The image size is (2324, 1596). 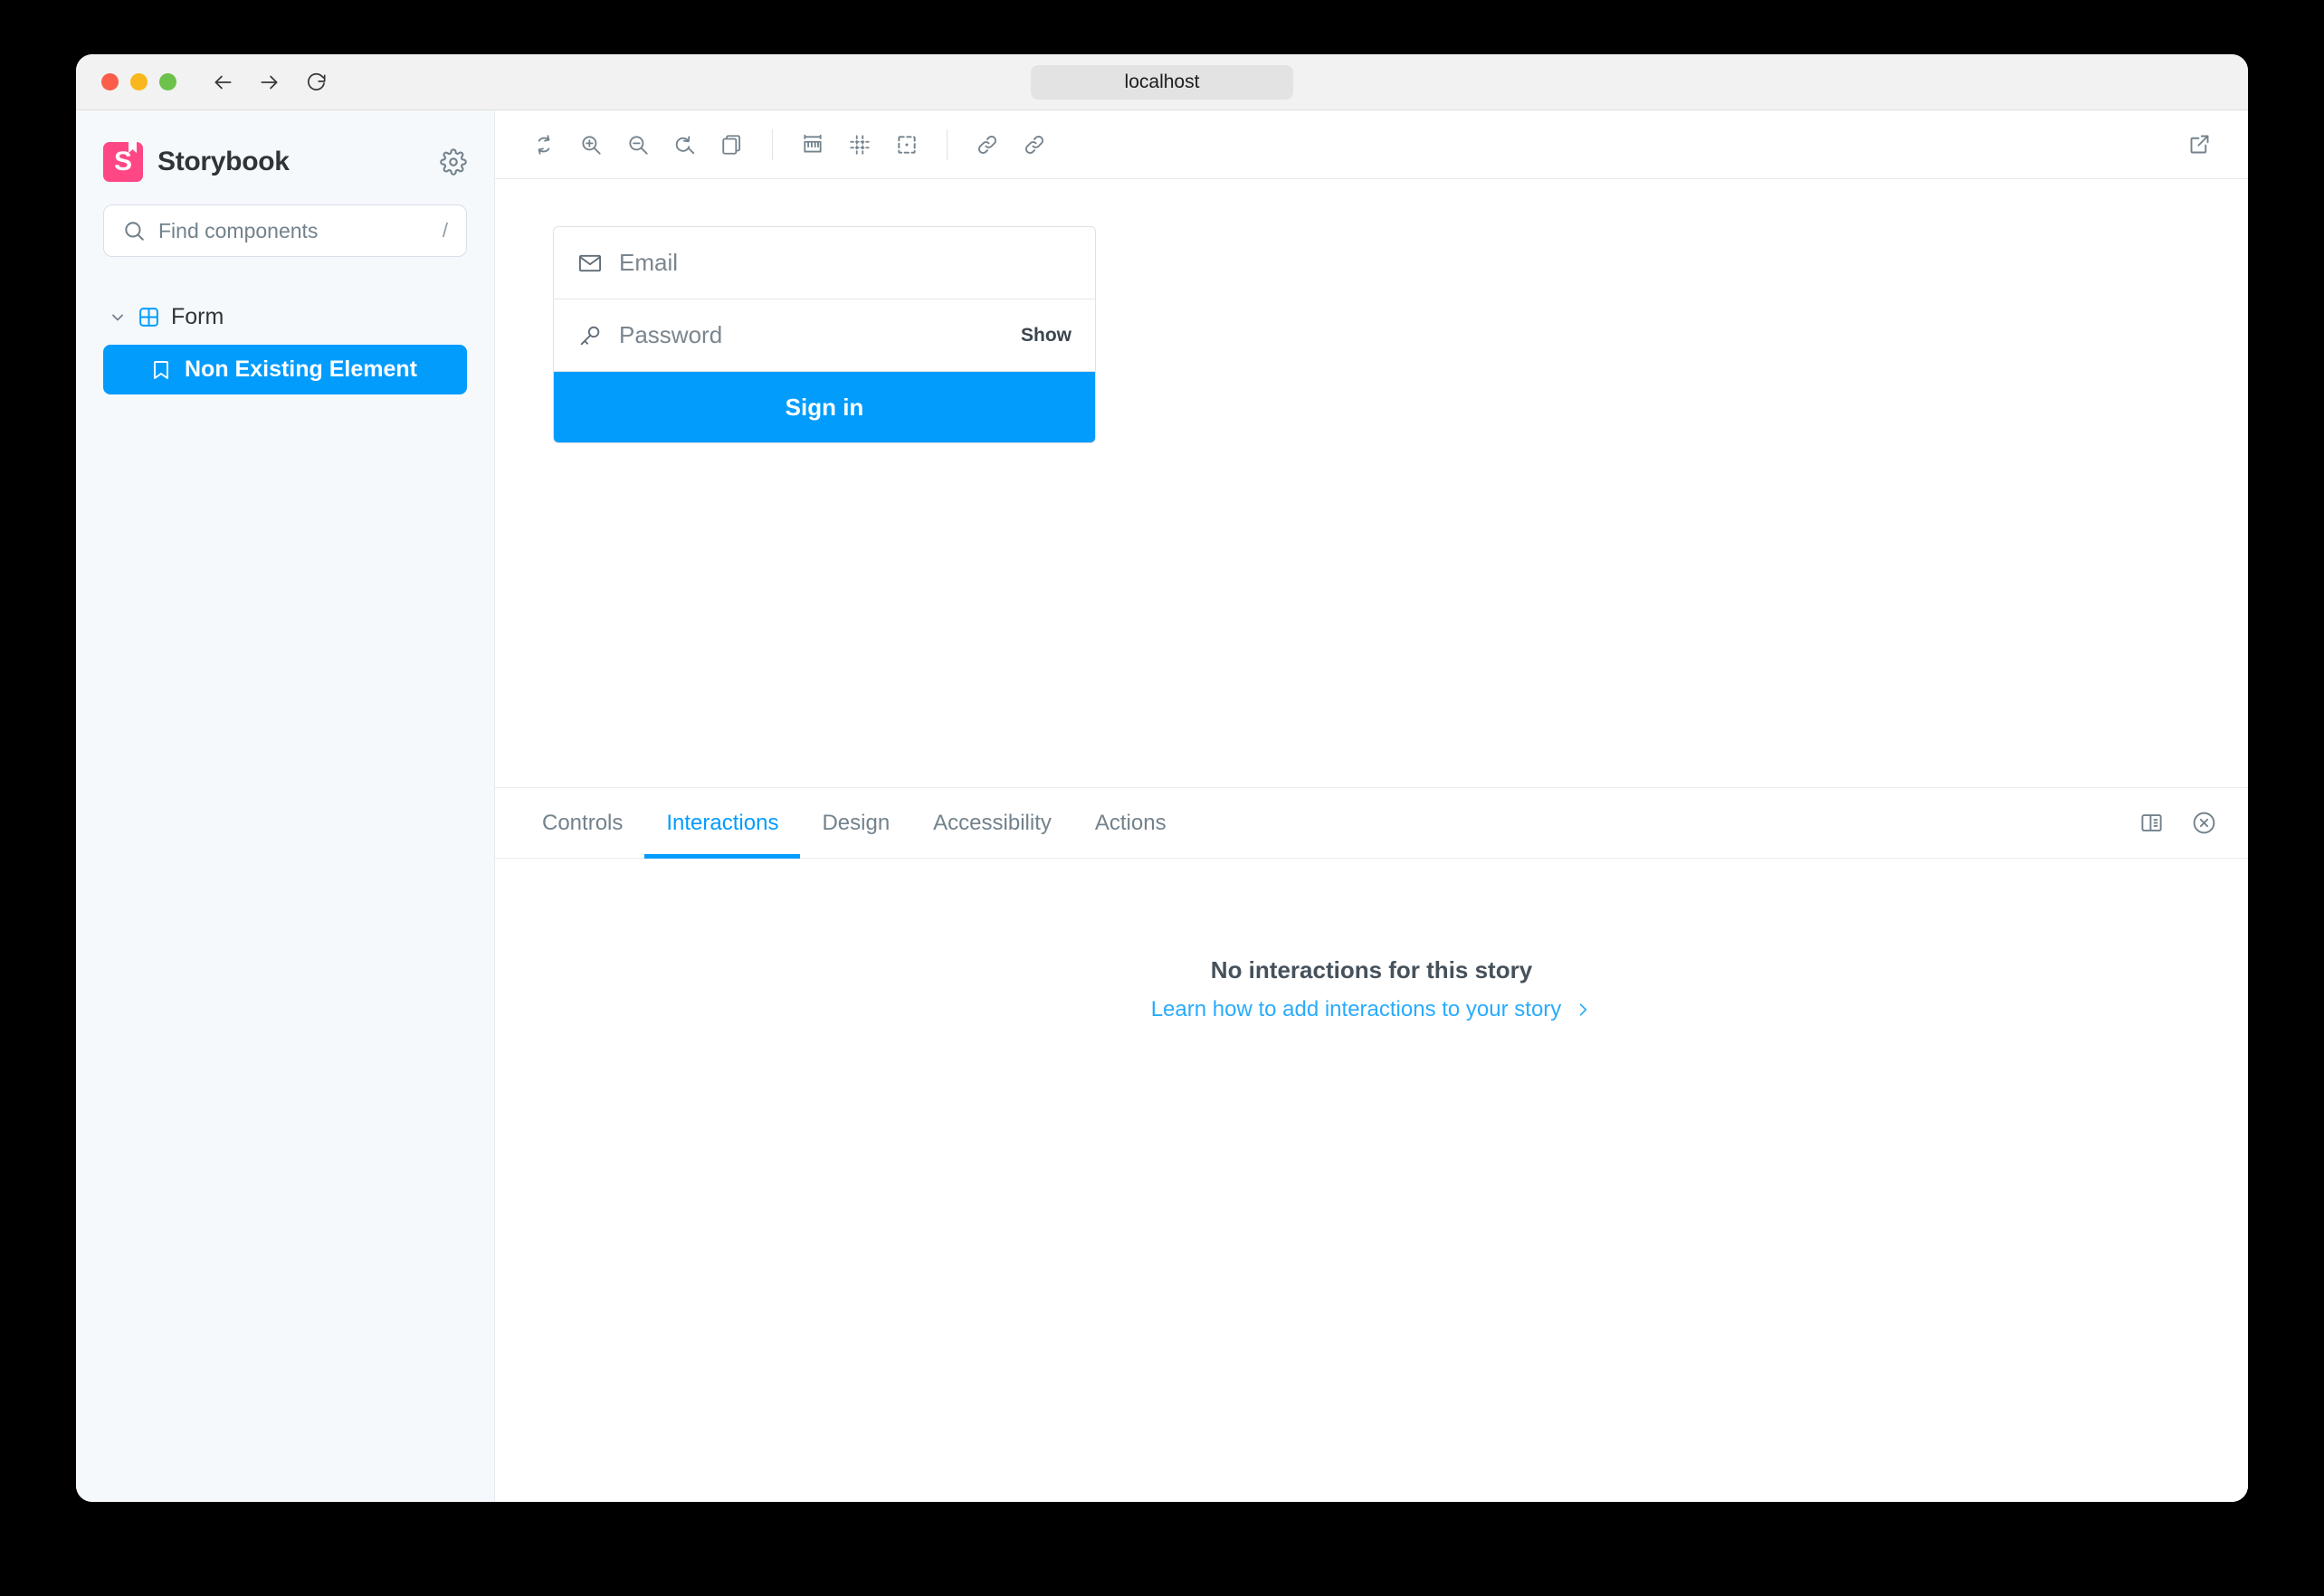 I want to click on tree-group-label: Form, so click(x=198, y=316).